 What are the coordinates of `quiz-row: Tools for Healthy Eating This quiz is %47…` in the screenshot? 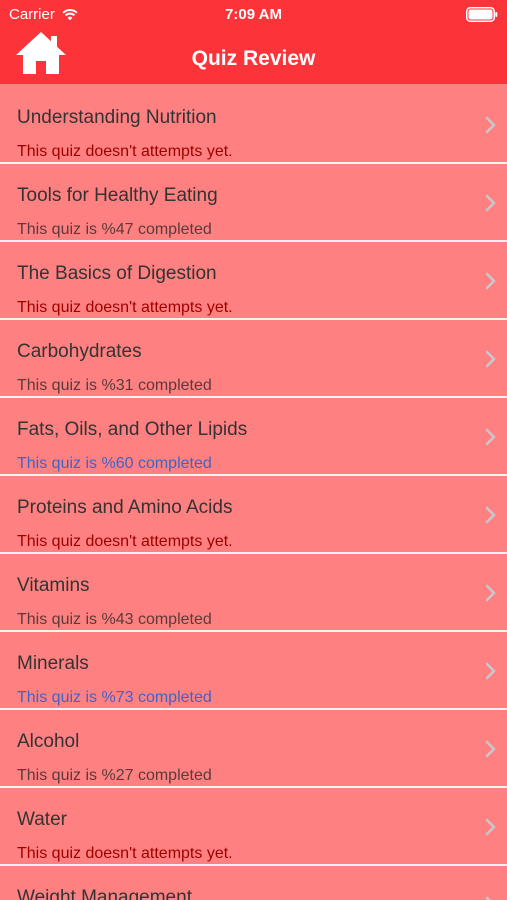 It's located at (253, 203).